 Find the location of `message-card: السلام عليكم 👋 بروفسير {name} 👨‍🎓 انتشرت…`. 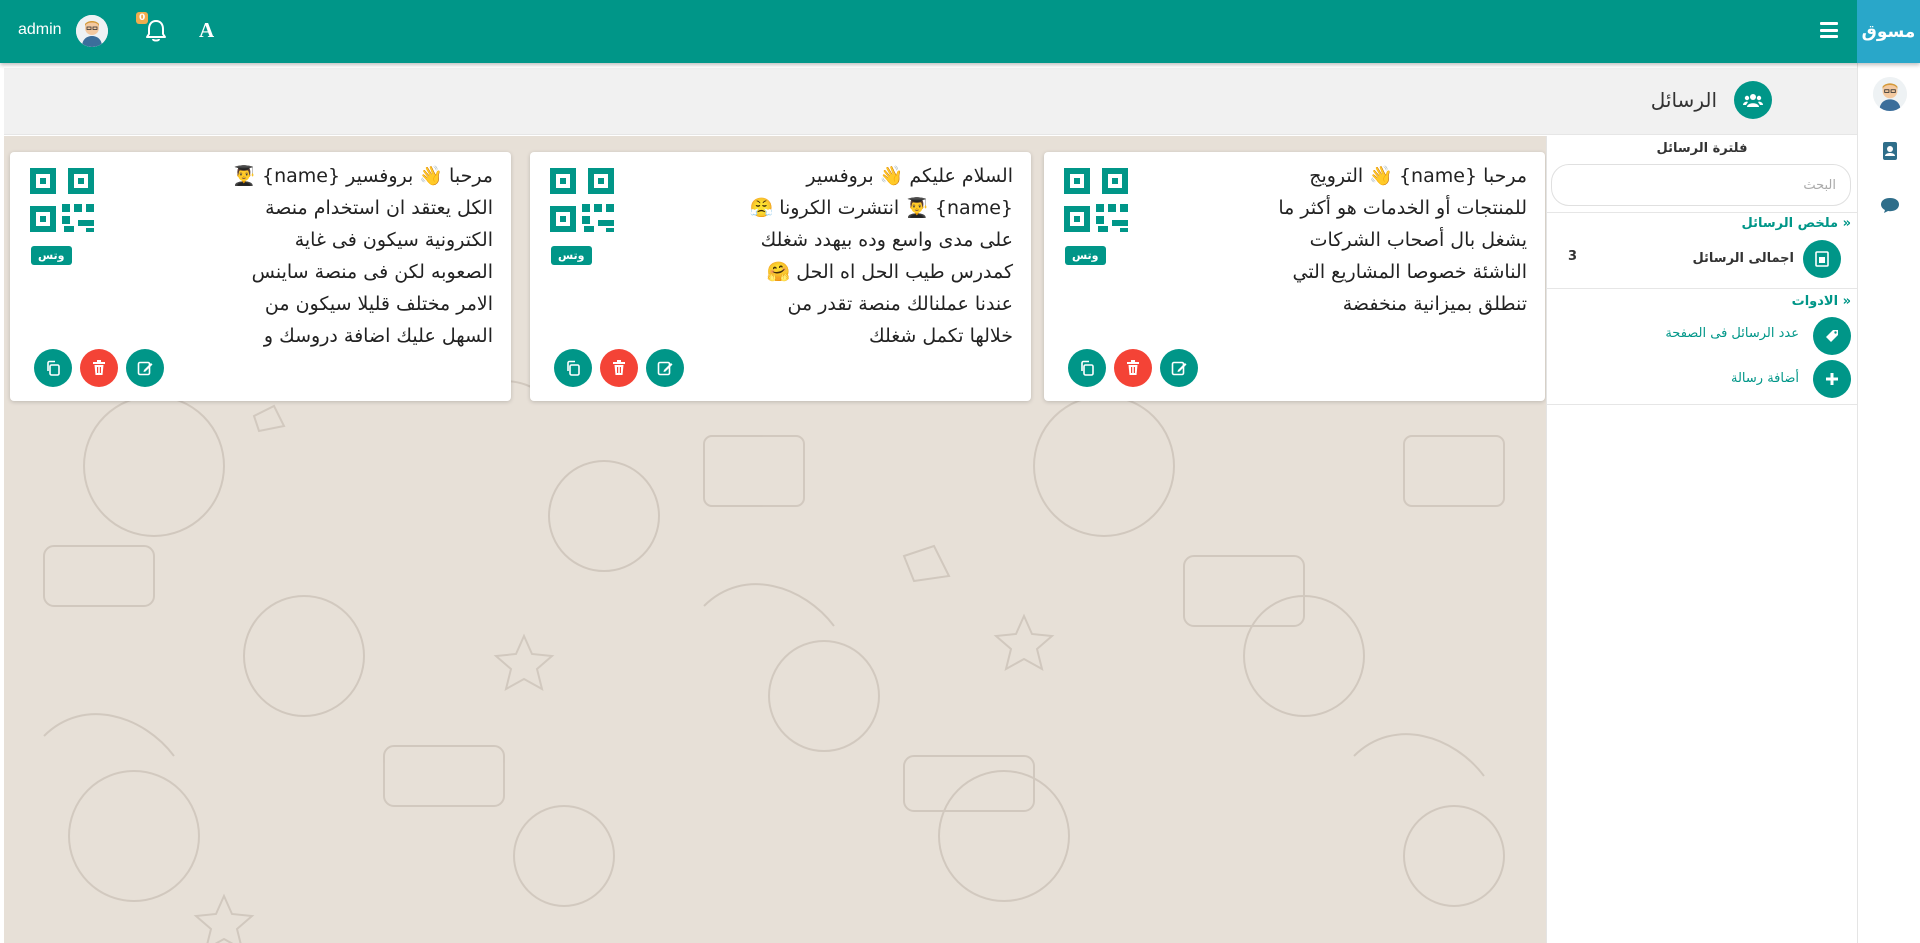

message-card: السلام عليكم 👋 بروفسير {name} 👨‍🎓 انتشرت… is located at coordinates (780, 276).